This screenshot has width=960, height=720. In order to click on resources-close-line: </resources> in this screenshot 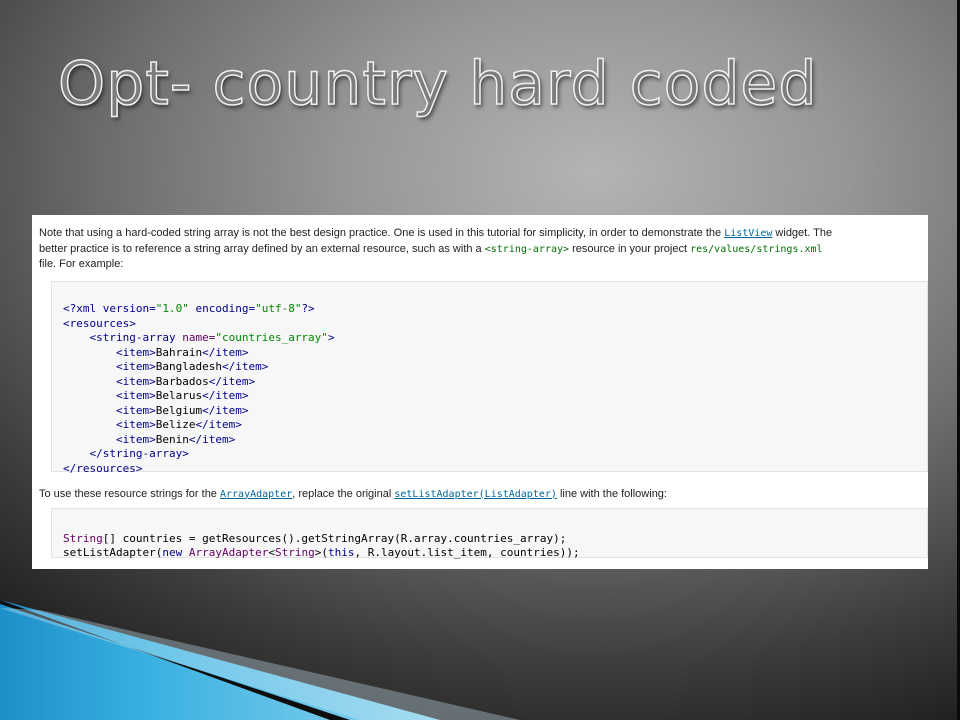, I will do `click(489, 469)`.